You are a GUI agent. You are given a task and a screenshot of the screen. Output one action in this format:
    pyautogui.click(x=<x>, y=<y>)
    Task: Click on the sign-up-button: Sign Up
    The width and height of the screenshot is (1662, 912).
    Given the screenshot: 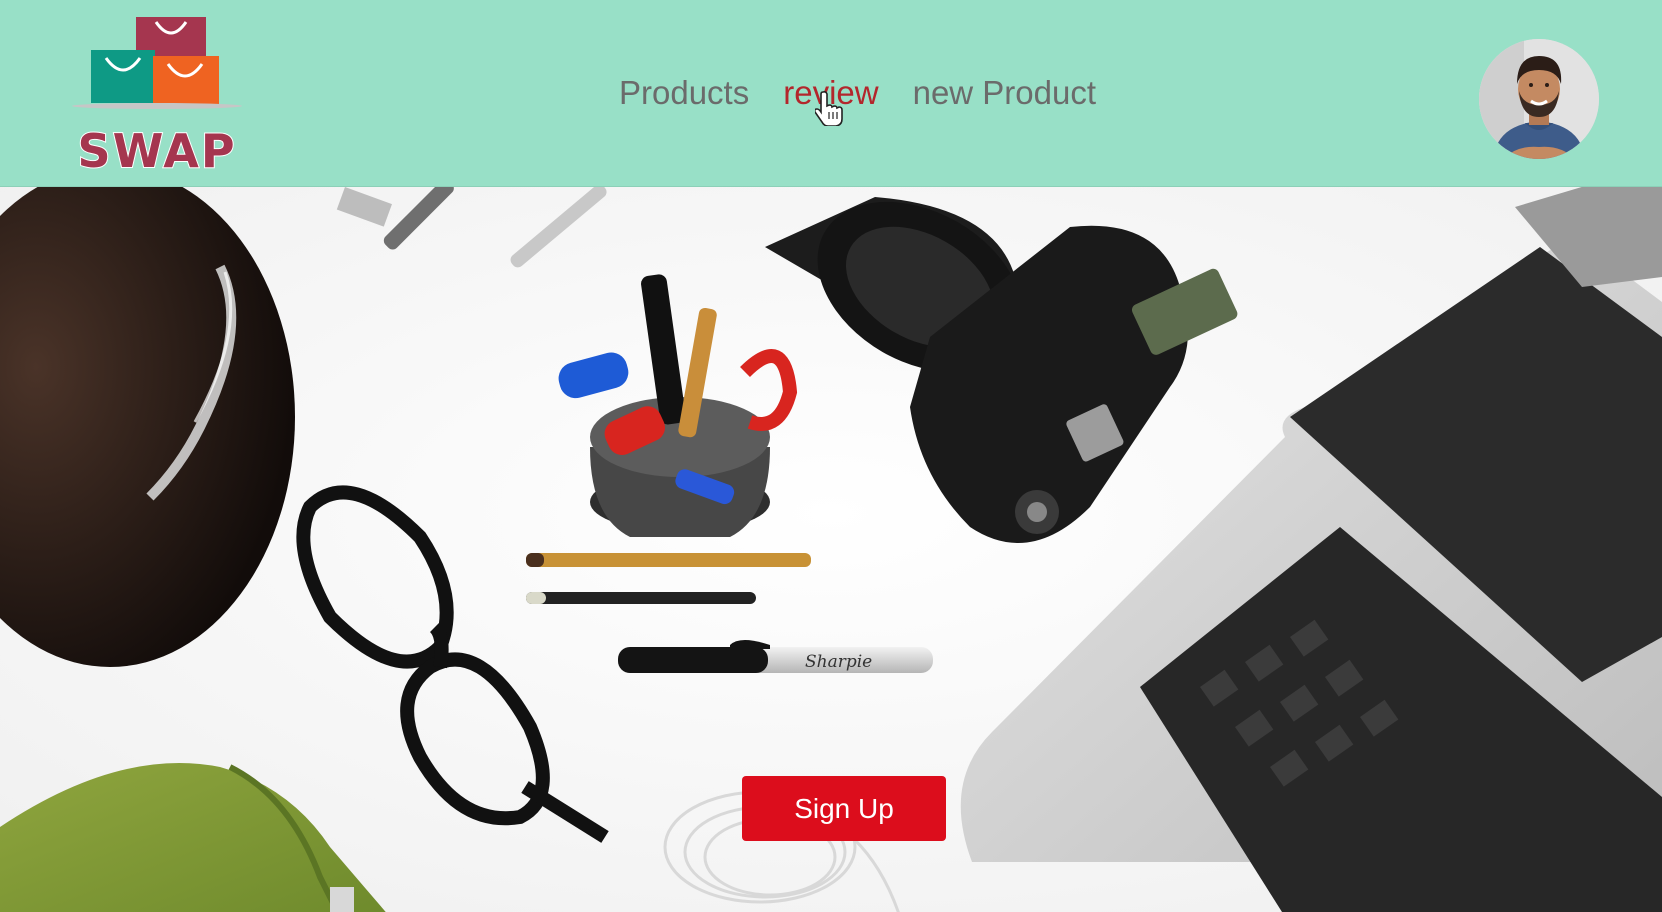 What is the action you would take?
    pyautogui.click(x=844, y=808)
    